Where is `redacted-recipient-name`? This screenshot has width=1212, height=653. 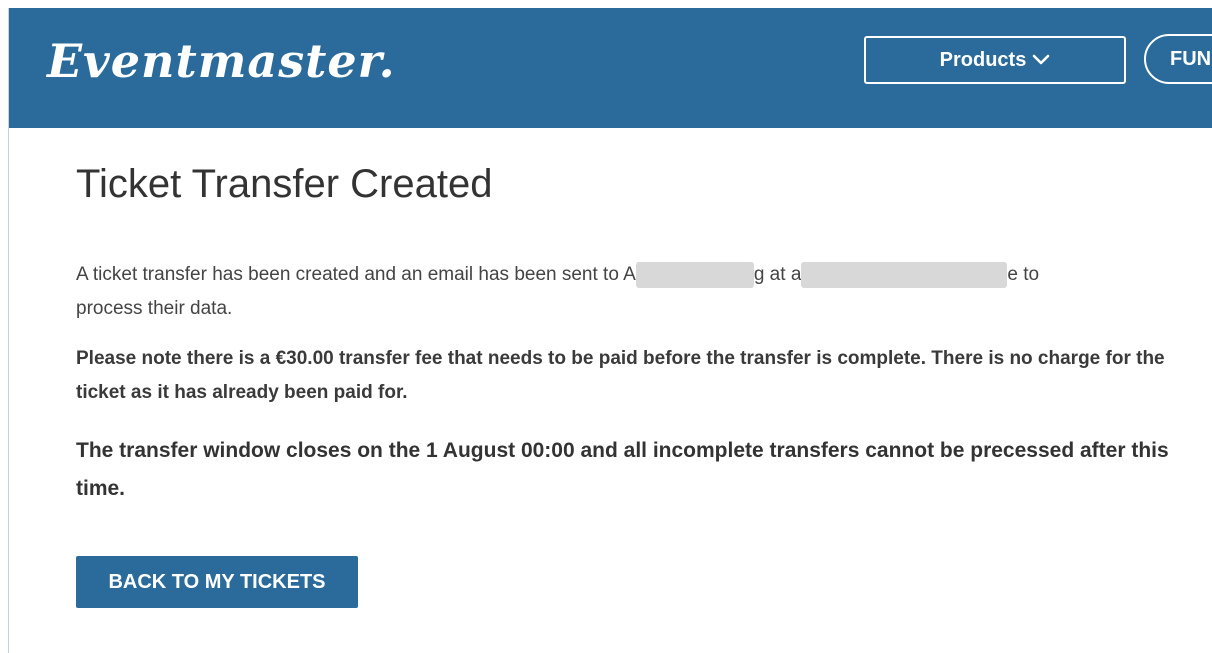 redacted-recipient-name is located at coordinates (694, 274).